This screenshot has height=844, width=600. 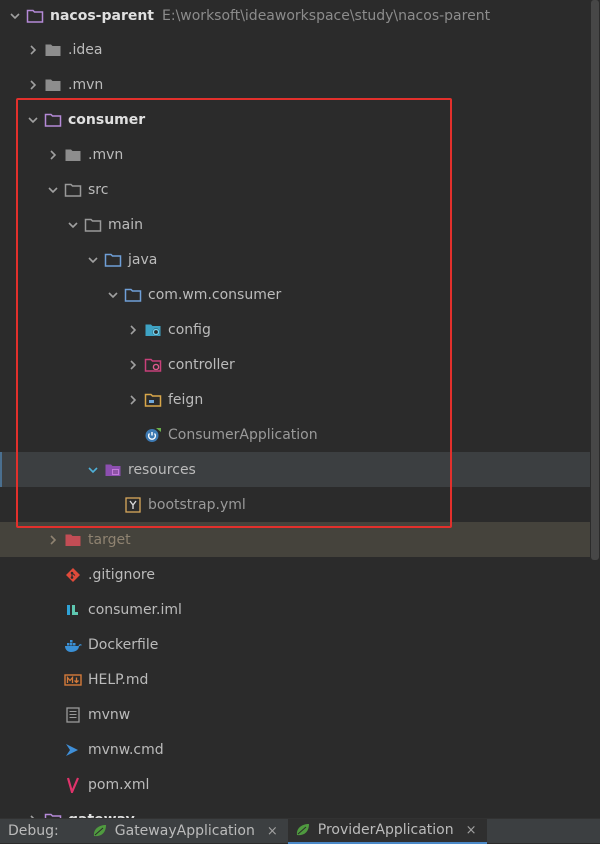 What do you see at coordinates (300, 644) in the screenshot?
I see `tree-row-dockerfile: Dockerfile` at bounding box center [300, 644].